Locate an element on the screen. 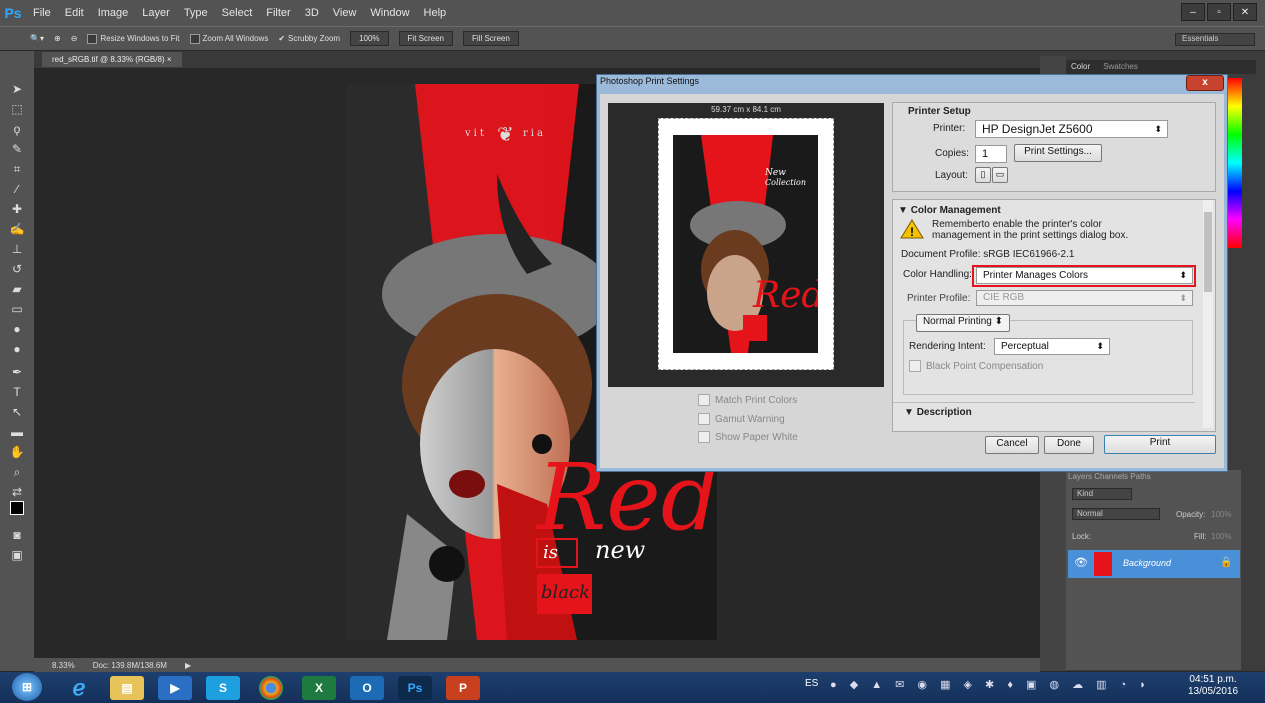 The height and width of the screenshot is (703, 1265). move-tool-icon: ➤ is located at coordinates (17, 89).